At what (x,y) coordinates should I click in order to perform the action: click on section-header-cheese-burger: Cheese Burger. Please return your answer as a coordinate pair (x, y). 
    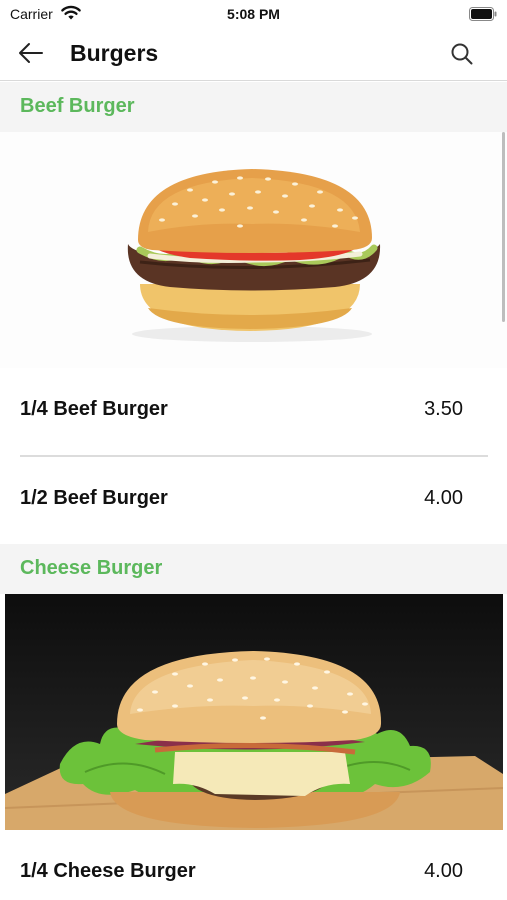
    Looking at the image, I should click on (253, 569).